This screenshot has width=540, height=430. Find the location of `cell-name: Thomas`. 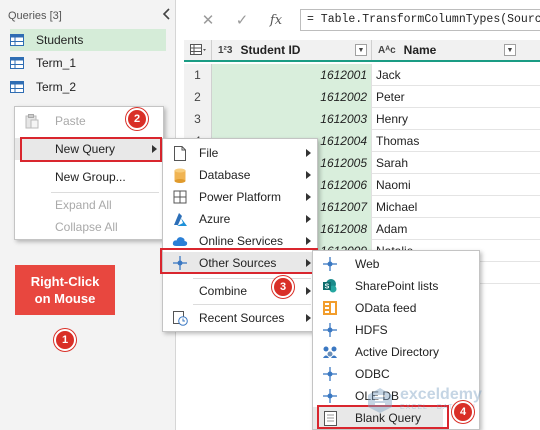

cell-name: Thomas is located at coordinates (456, 141).